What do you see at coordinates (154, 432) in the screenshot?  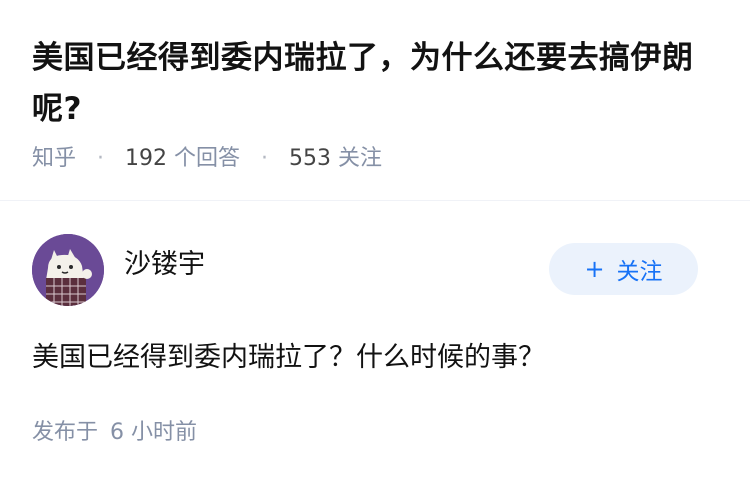 I see `posted-time: 6 小时前` at bounding box center [154, 432].